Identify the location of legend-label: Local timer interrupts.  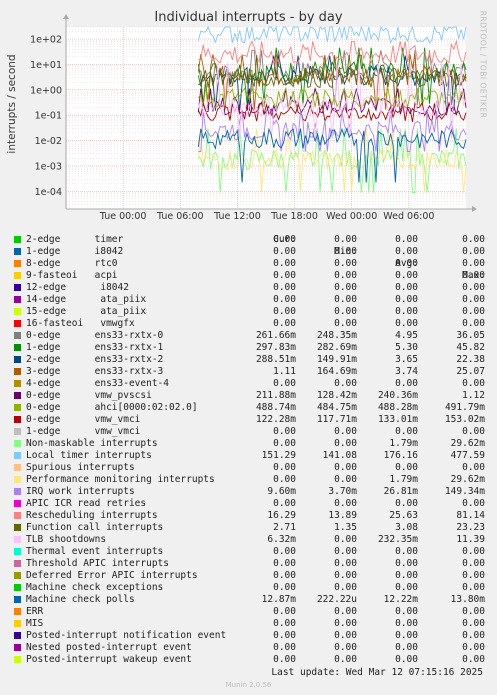
(89, 455).